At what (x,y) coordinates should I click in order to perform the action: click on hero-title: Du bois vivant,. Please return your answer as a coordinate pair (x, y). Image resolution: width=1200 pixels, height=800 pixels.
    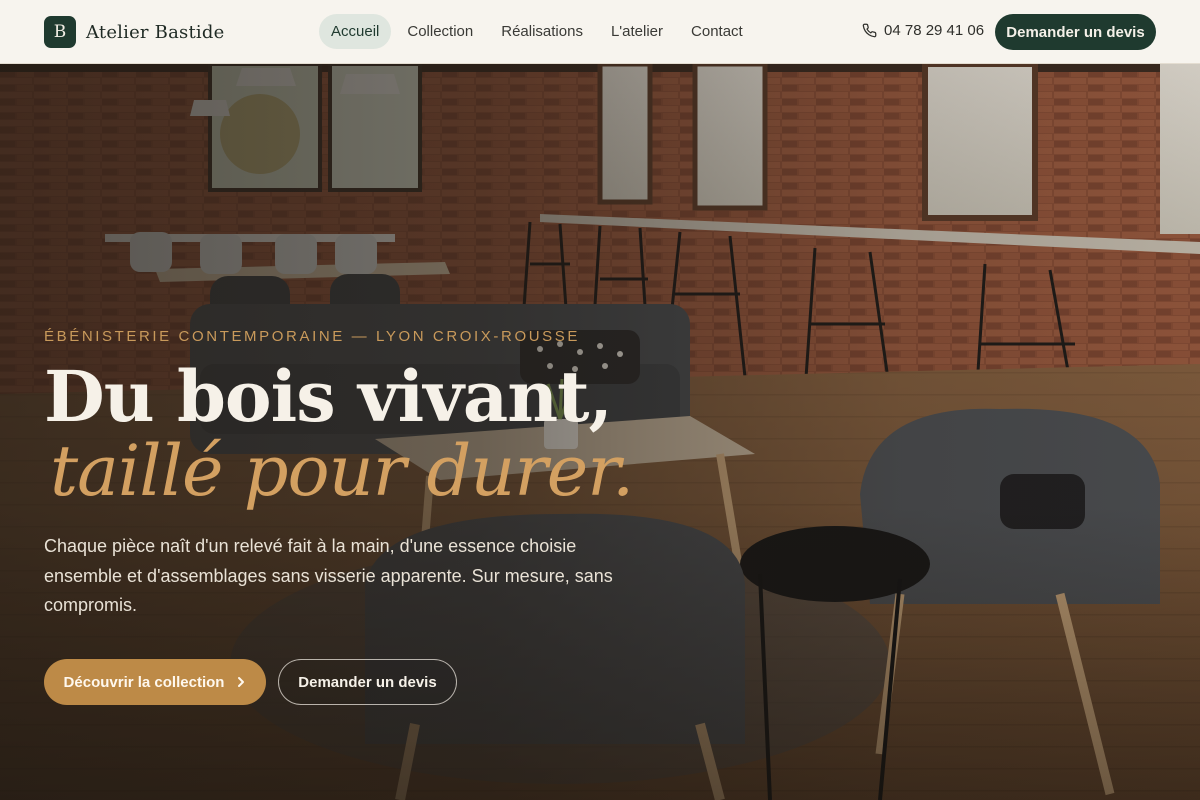
    Looking at the image, I should click on (328, 396).